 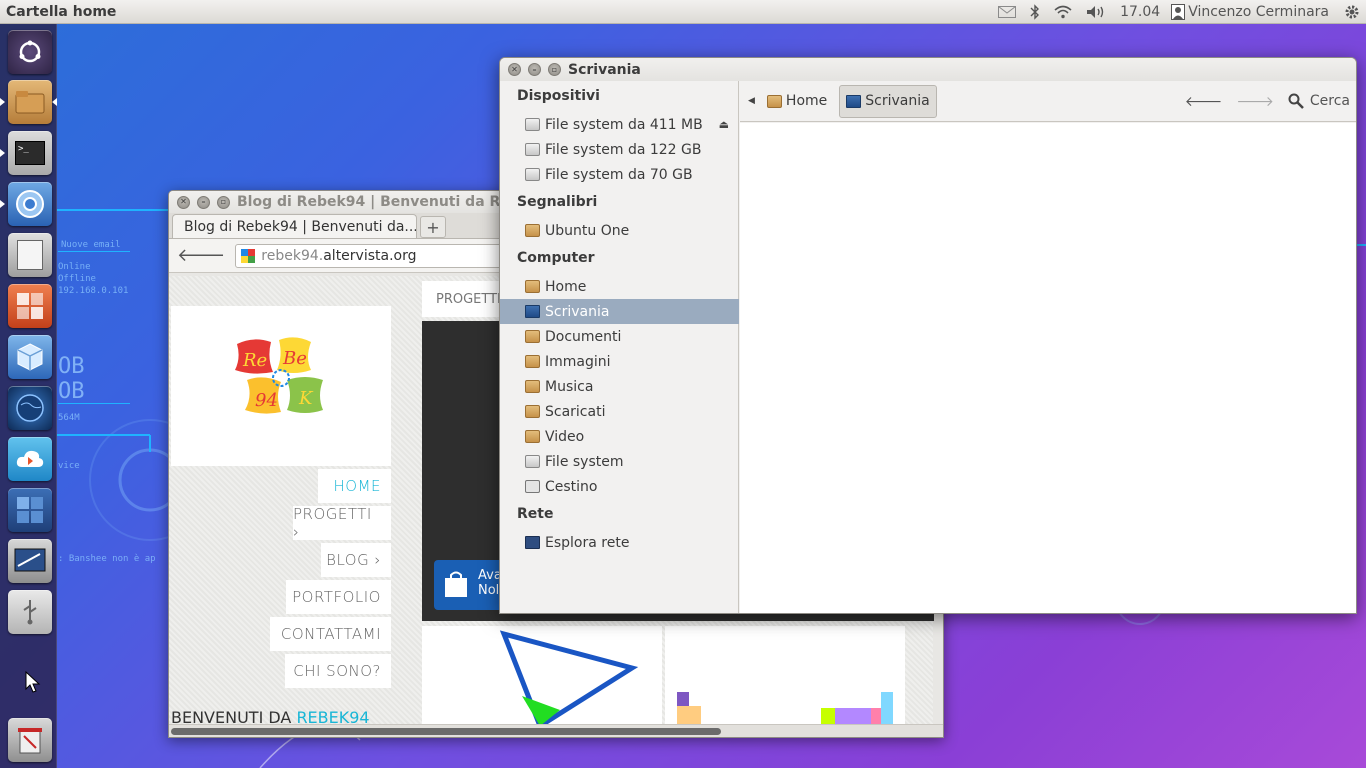 I want to click on screenshot-icon, so click(x=30, y=561).